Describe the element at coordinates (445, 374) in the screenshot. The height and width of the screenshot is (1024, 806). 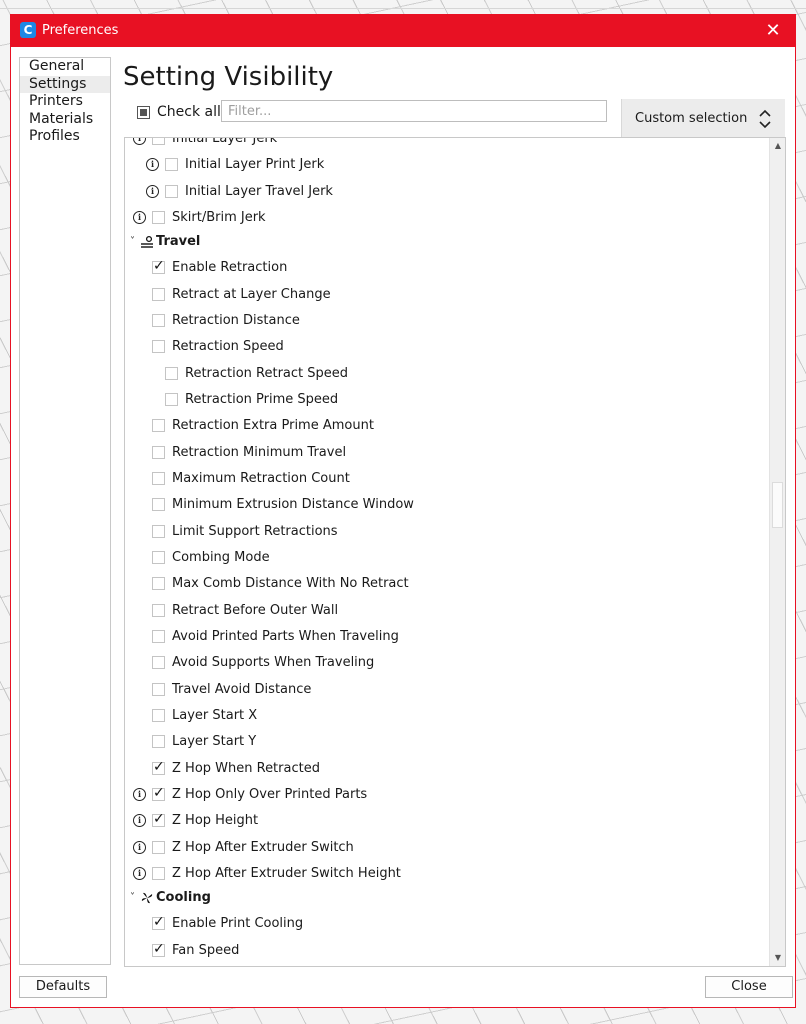
I see `setting-row-retraction-retract-speed: Retraction Retract Speed` at that location.